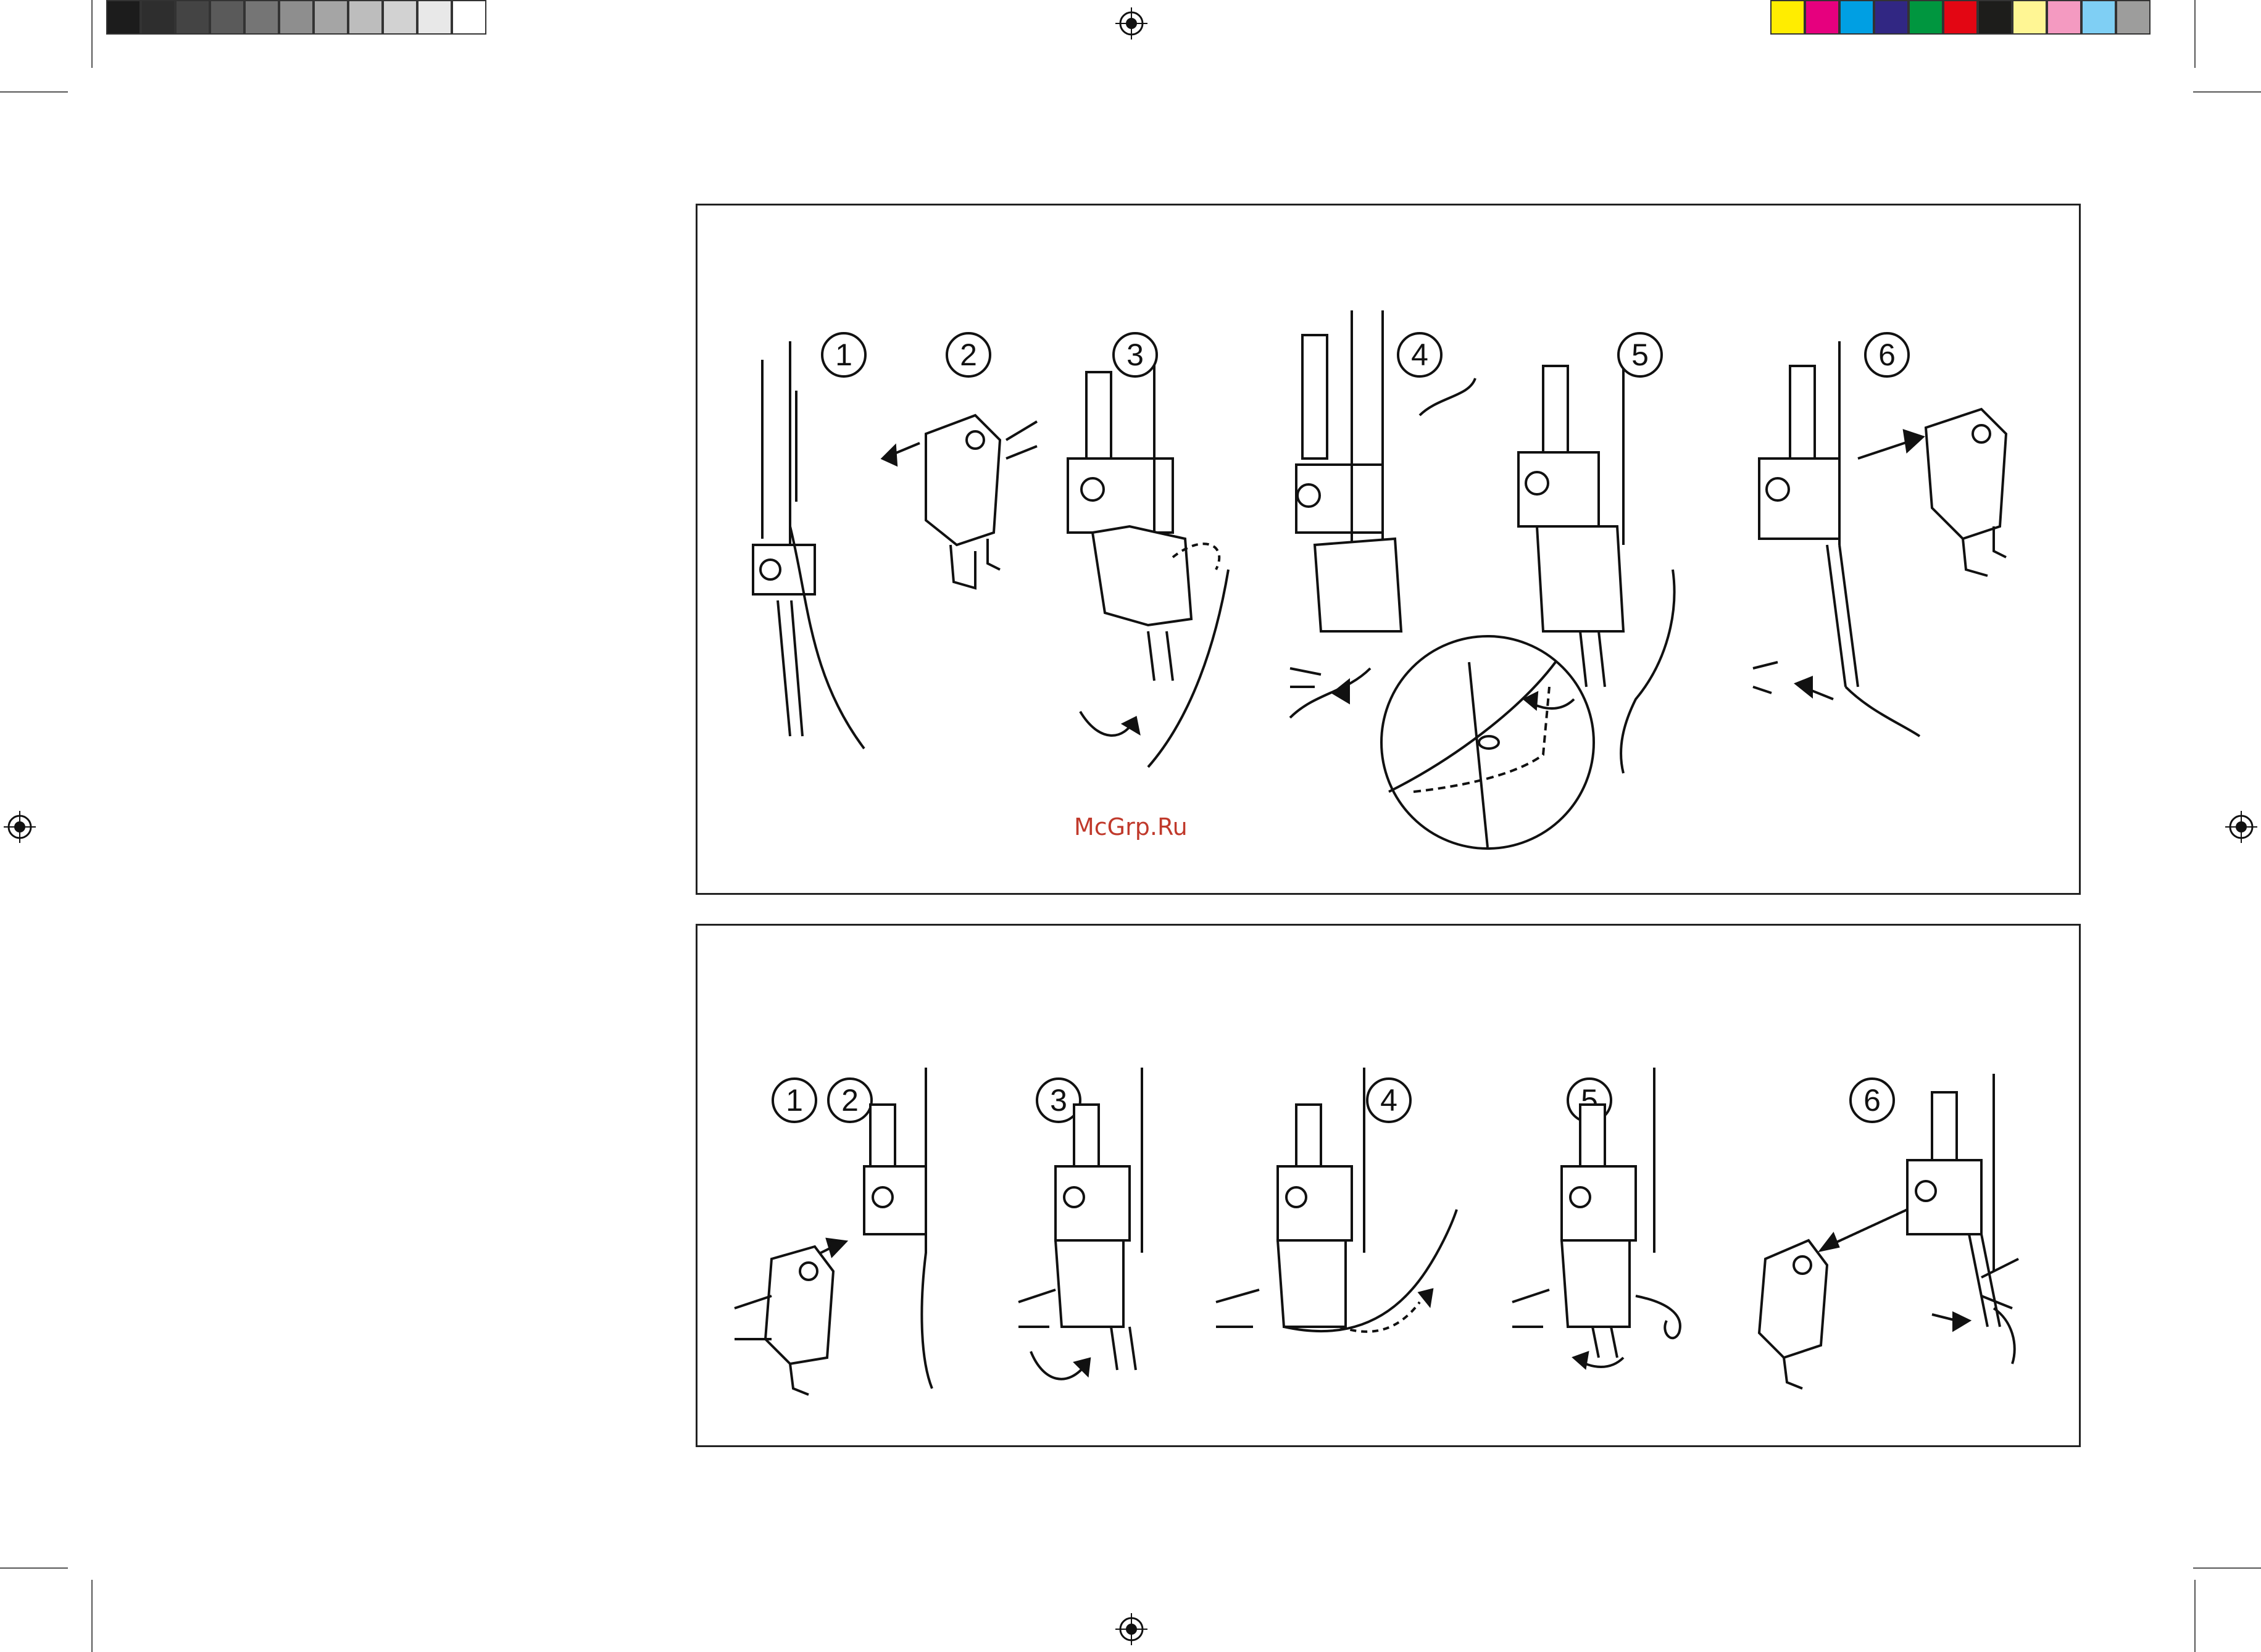 The height and width of the screenshot is (1652, 2261). Describe the element at coordinates (34, 1568) in the screenshot. I see `crop-mark-bl-h` at that location.